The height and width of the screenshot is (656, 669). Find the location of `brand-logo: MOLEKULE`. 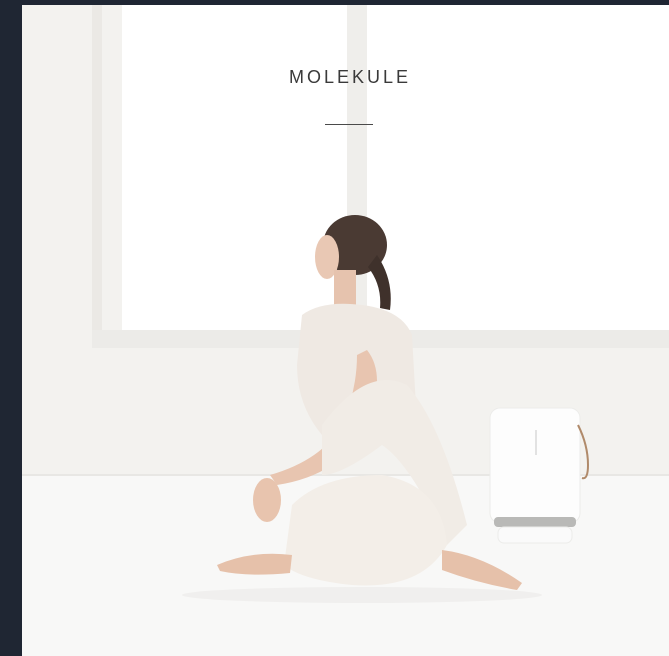

brand-logo: MOLEKULE is located at coordinates (350, 77).